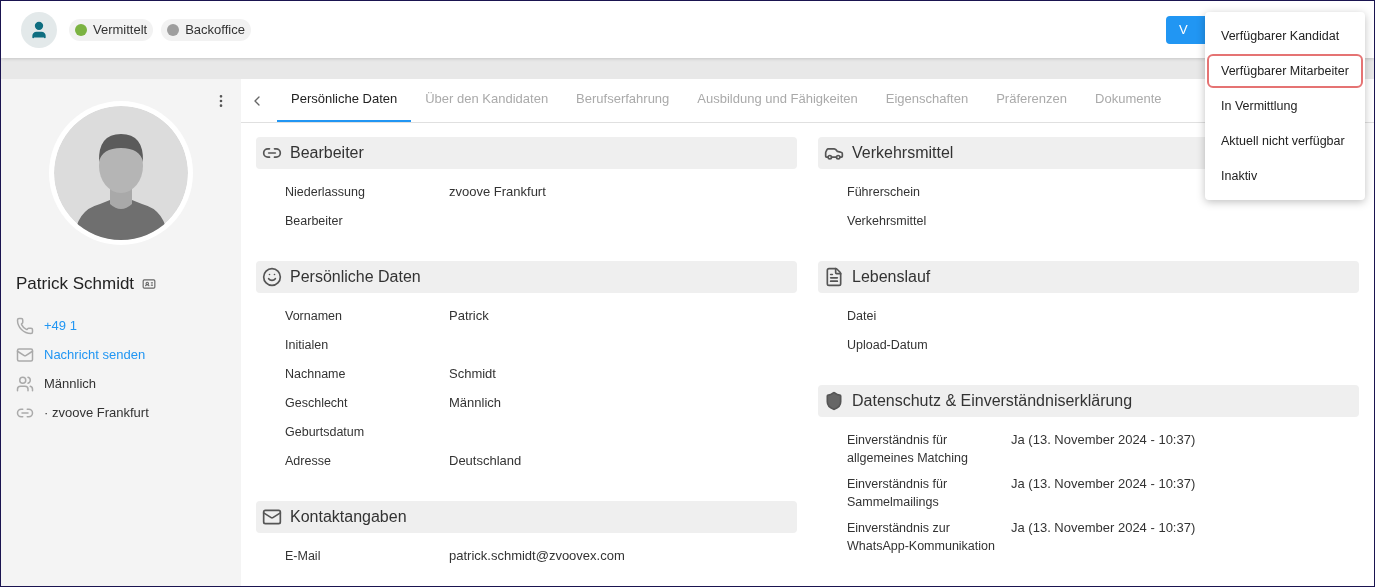 Image resolution: width=1375 pixels, height=587 pixels. I want to click on menu-item: Inaktiv, so click(1285, 176).